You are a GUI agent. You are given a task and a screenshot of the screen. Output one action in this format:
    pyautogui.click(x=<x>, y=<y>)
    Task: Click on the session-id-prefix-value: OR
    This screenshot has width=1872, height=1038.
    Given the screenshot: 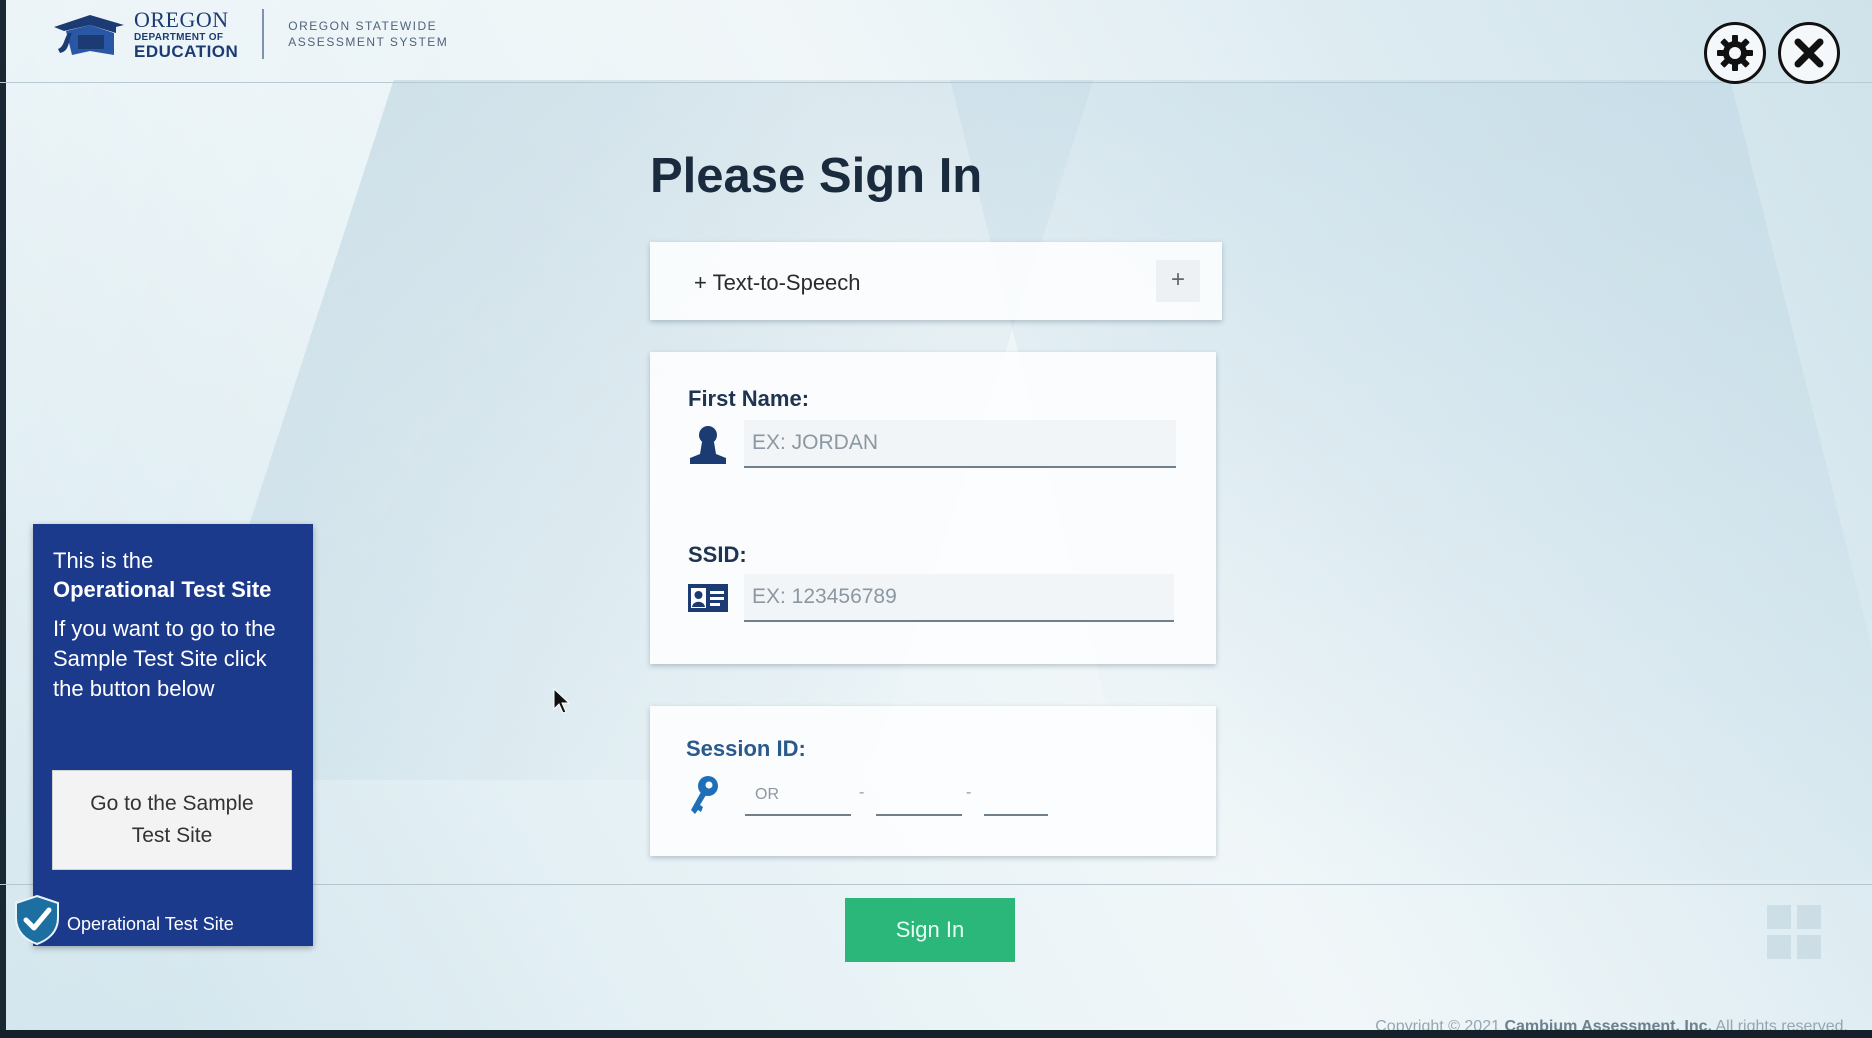 What is the action you would take?
    pyautogui.click(x=767, y=794)
    